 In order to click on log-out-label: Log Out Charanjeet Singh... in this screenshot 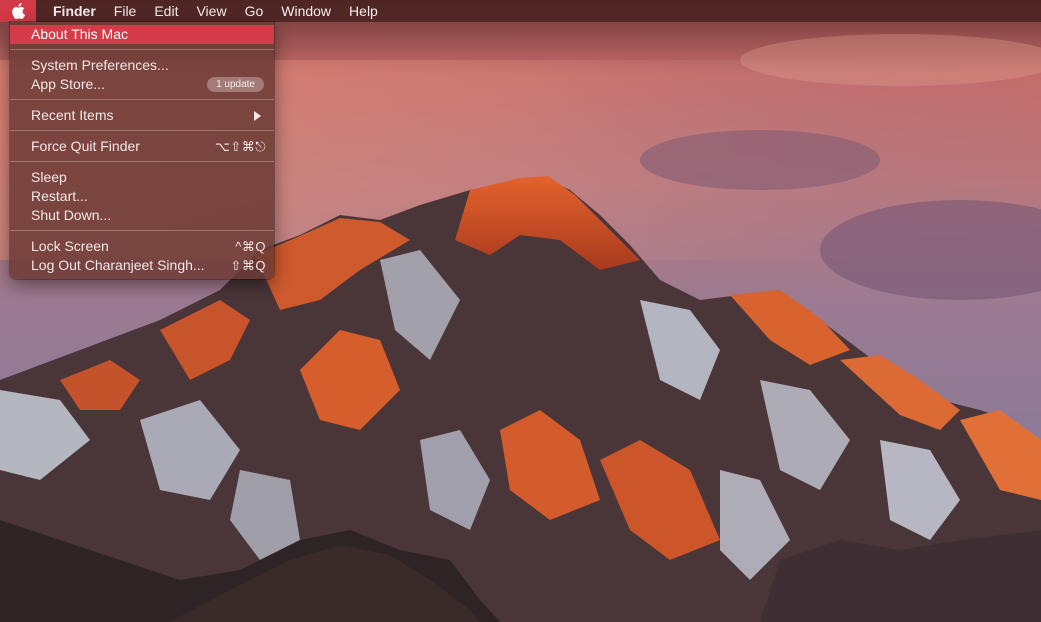, I will do `click(118, 265)`.